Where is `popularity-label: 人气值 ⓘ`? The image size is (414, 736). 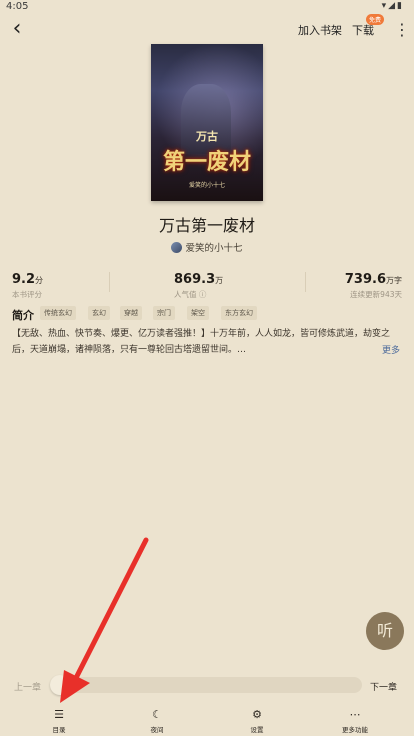
popularity-label: 人气值 ⓘ is located at coordinates (190, 294).